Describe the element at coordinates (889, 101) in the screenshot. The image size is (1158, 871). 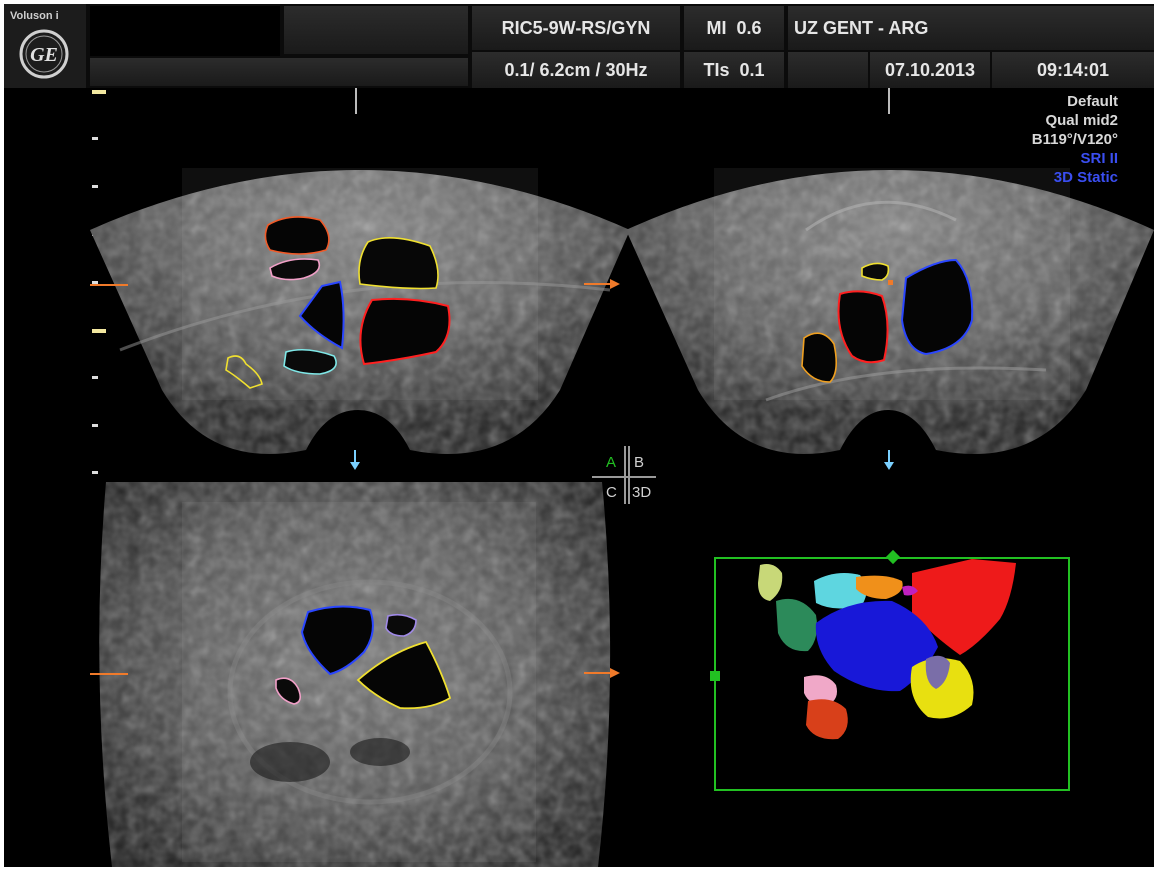
I see `plane-b-top-marker` at that location.